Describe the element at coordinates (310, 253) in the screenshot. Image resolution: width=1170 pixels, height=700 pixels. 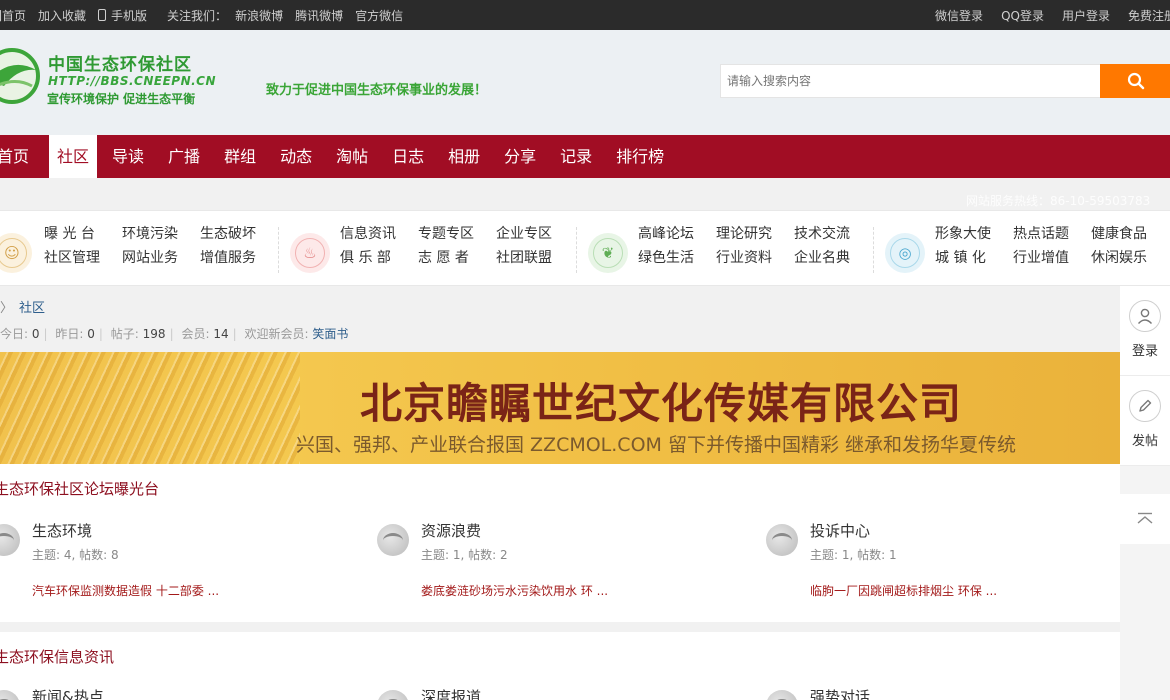
I see `fire-icon: ♨` at that location.